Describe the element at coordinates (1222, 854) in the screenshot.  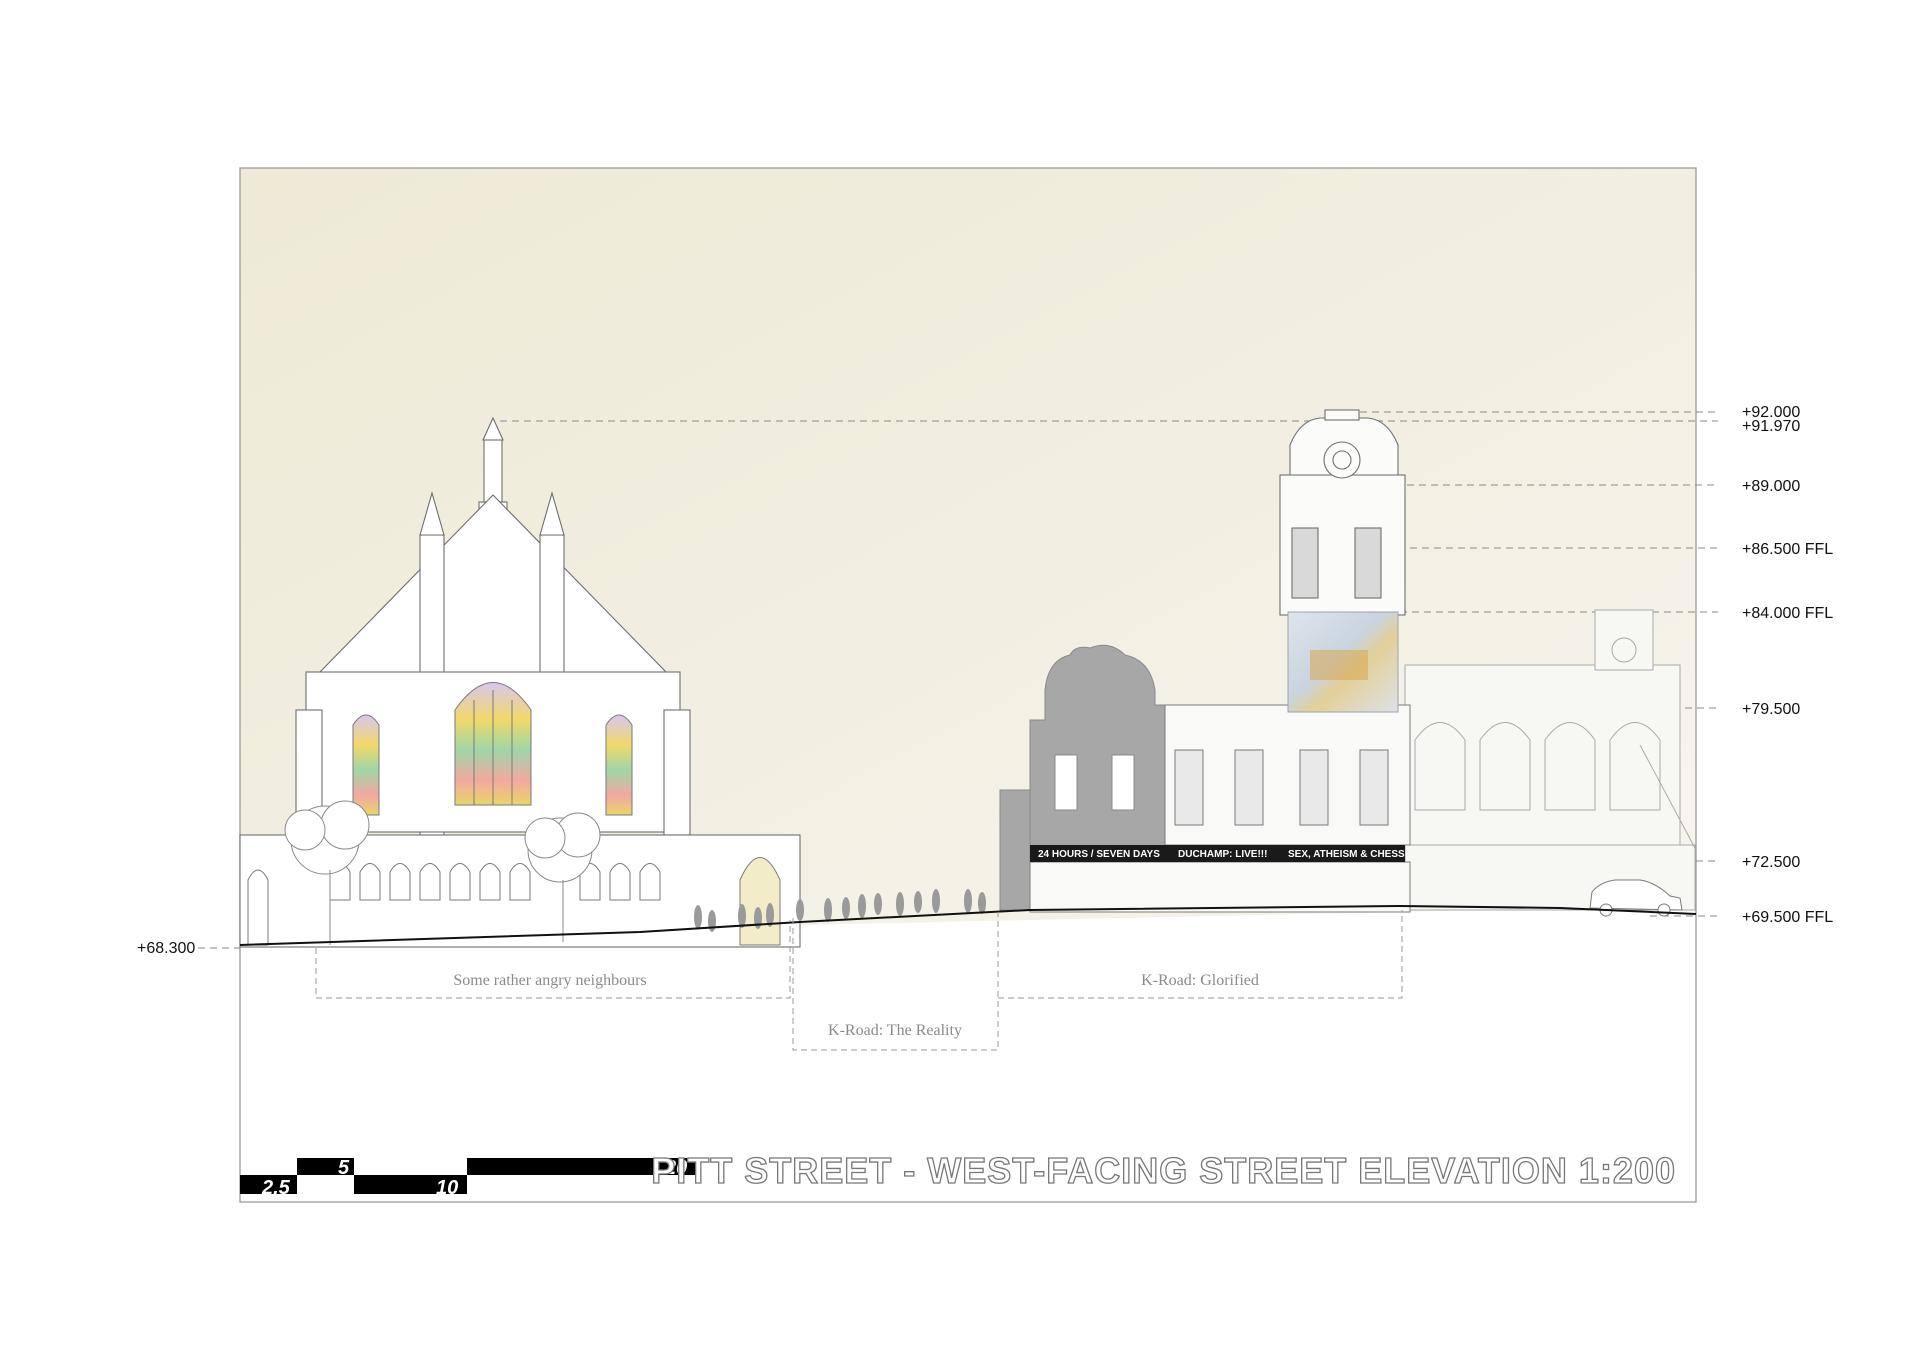
I see `sign-duchamp: DUCHAMP: LIVE!!!` at that location.